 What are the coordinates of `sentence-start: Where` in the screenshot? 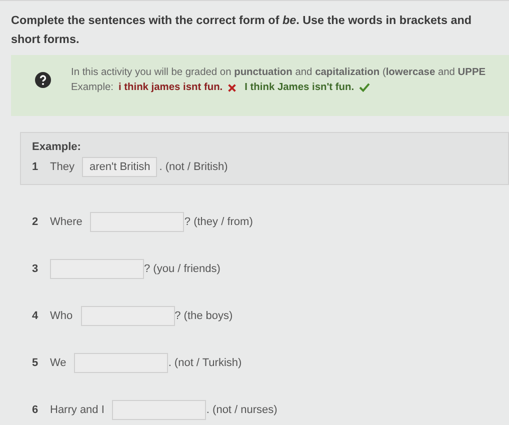 It's located at (66, 222).